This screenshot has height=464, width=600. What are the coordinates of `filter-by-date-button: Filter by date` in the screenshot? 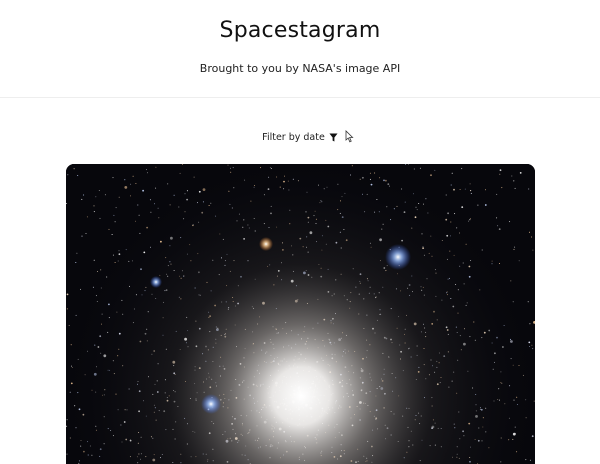 It's located at (300, 137).